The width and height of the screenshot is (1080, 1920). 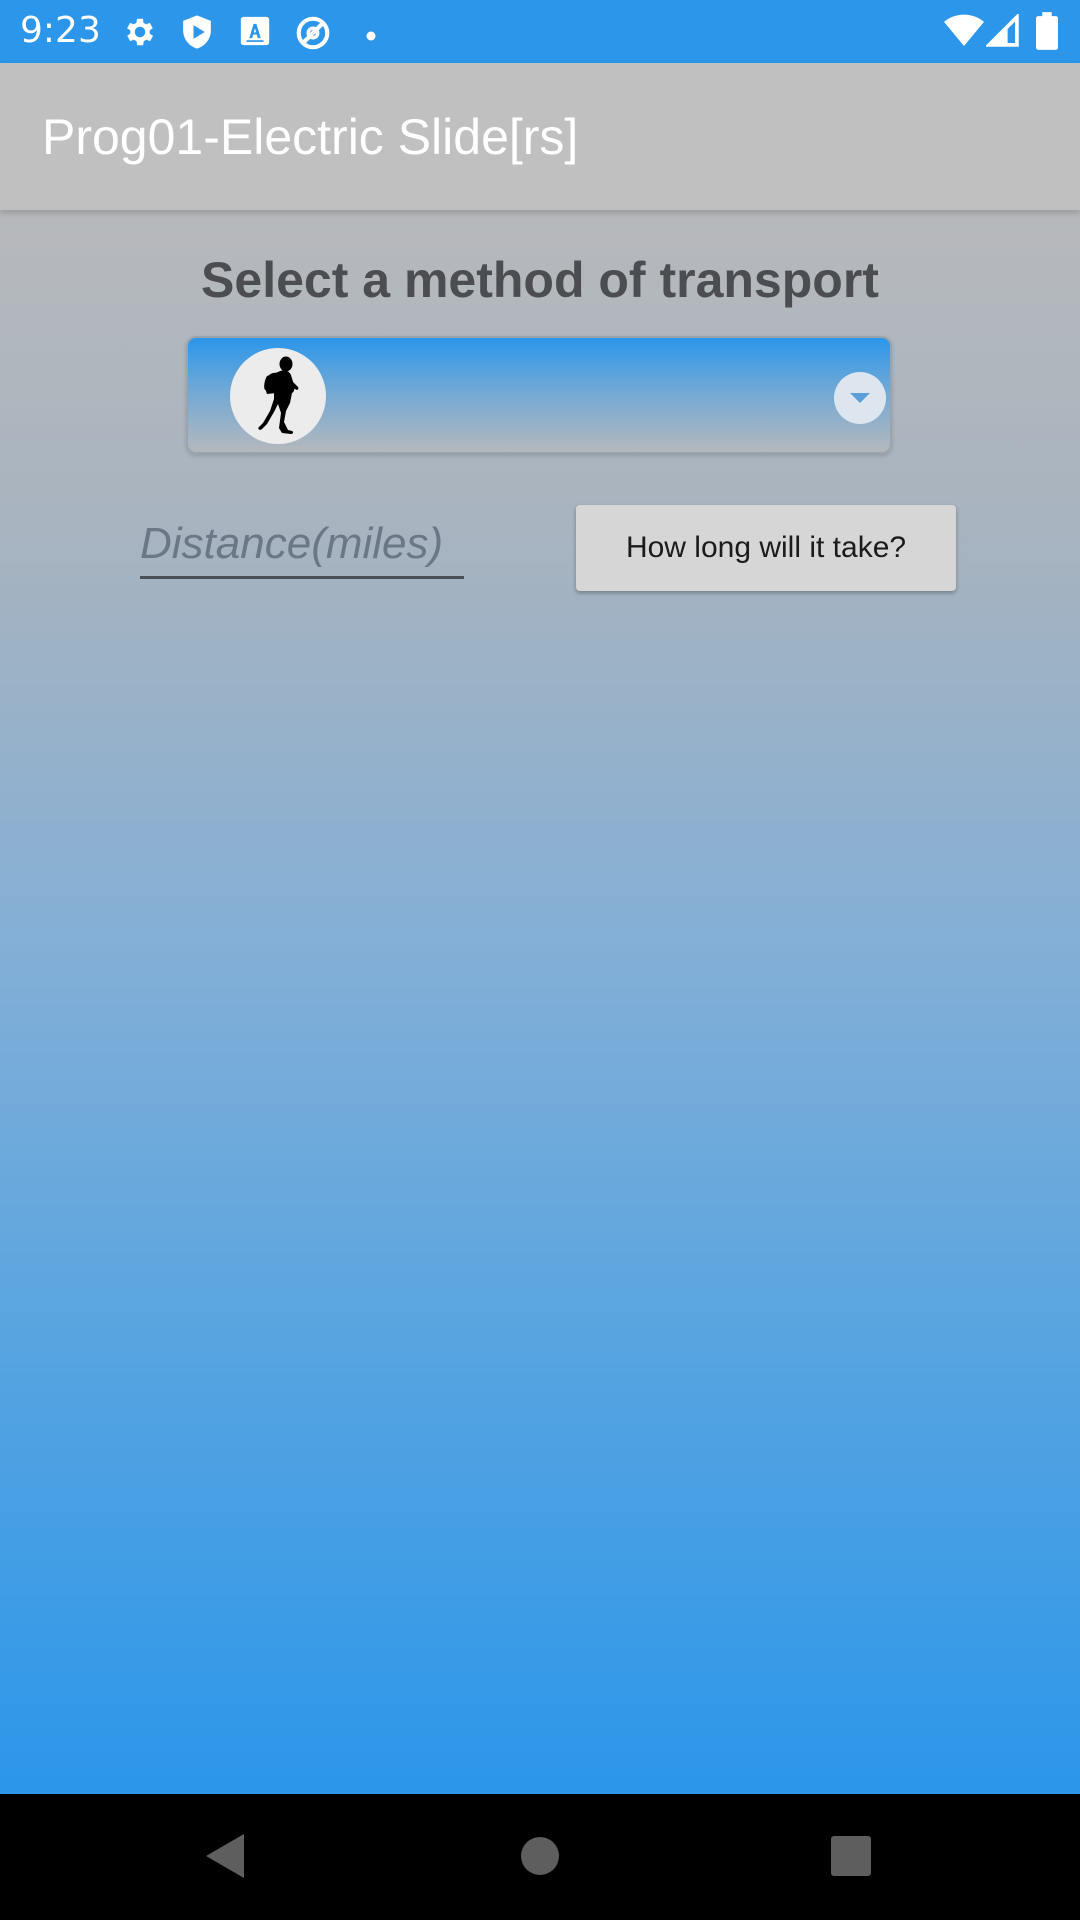 What do you see at coordinates (766, 548) in the screenshot?
I see `how-long-button: How long will it take?` at bounding box center [766, 548].